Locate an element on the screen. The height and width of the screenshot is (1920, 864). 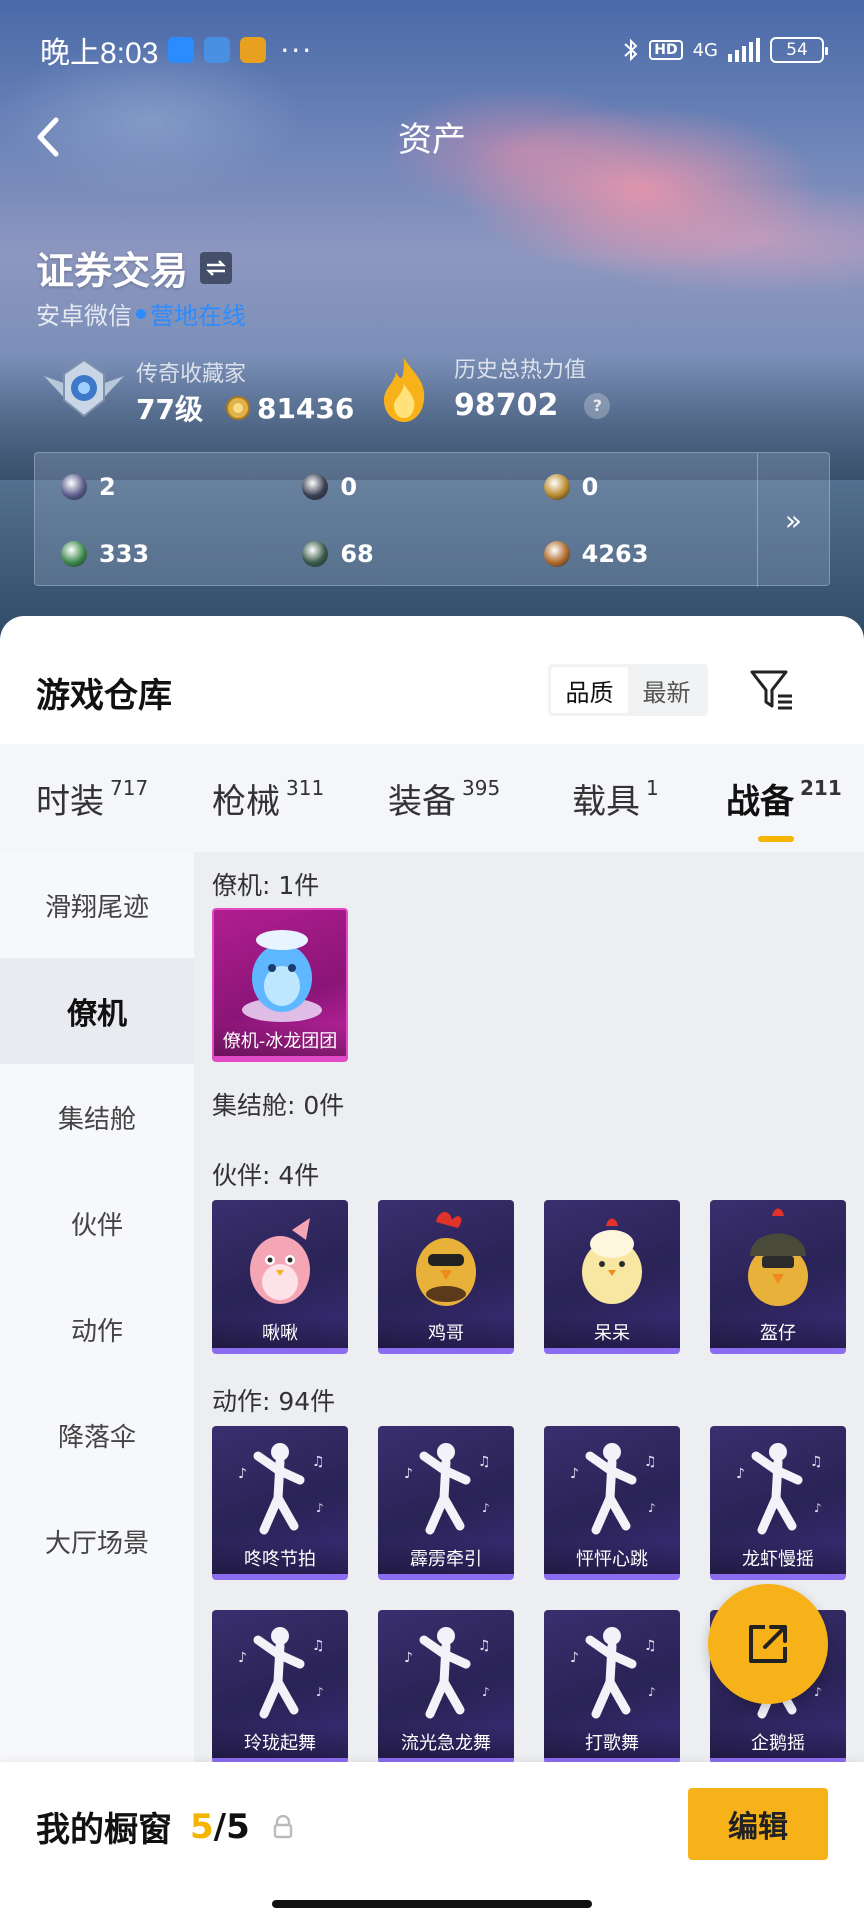
item-card: ♪ ♫ ♪ 龙虾慢摇 is located at coordinates (778, 1503).